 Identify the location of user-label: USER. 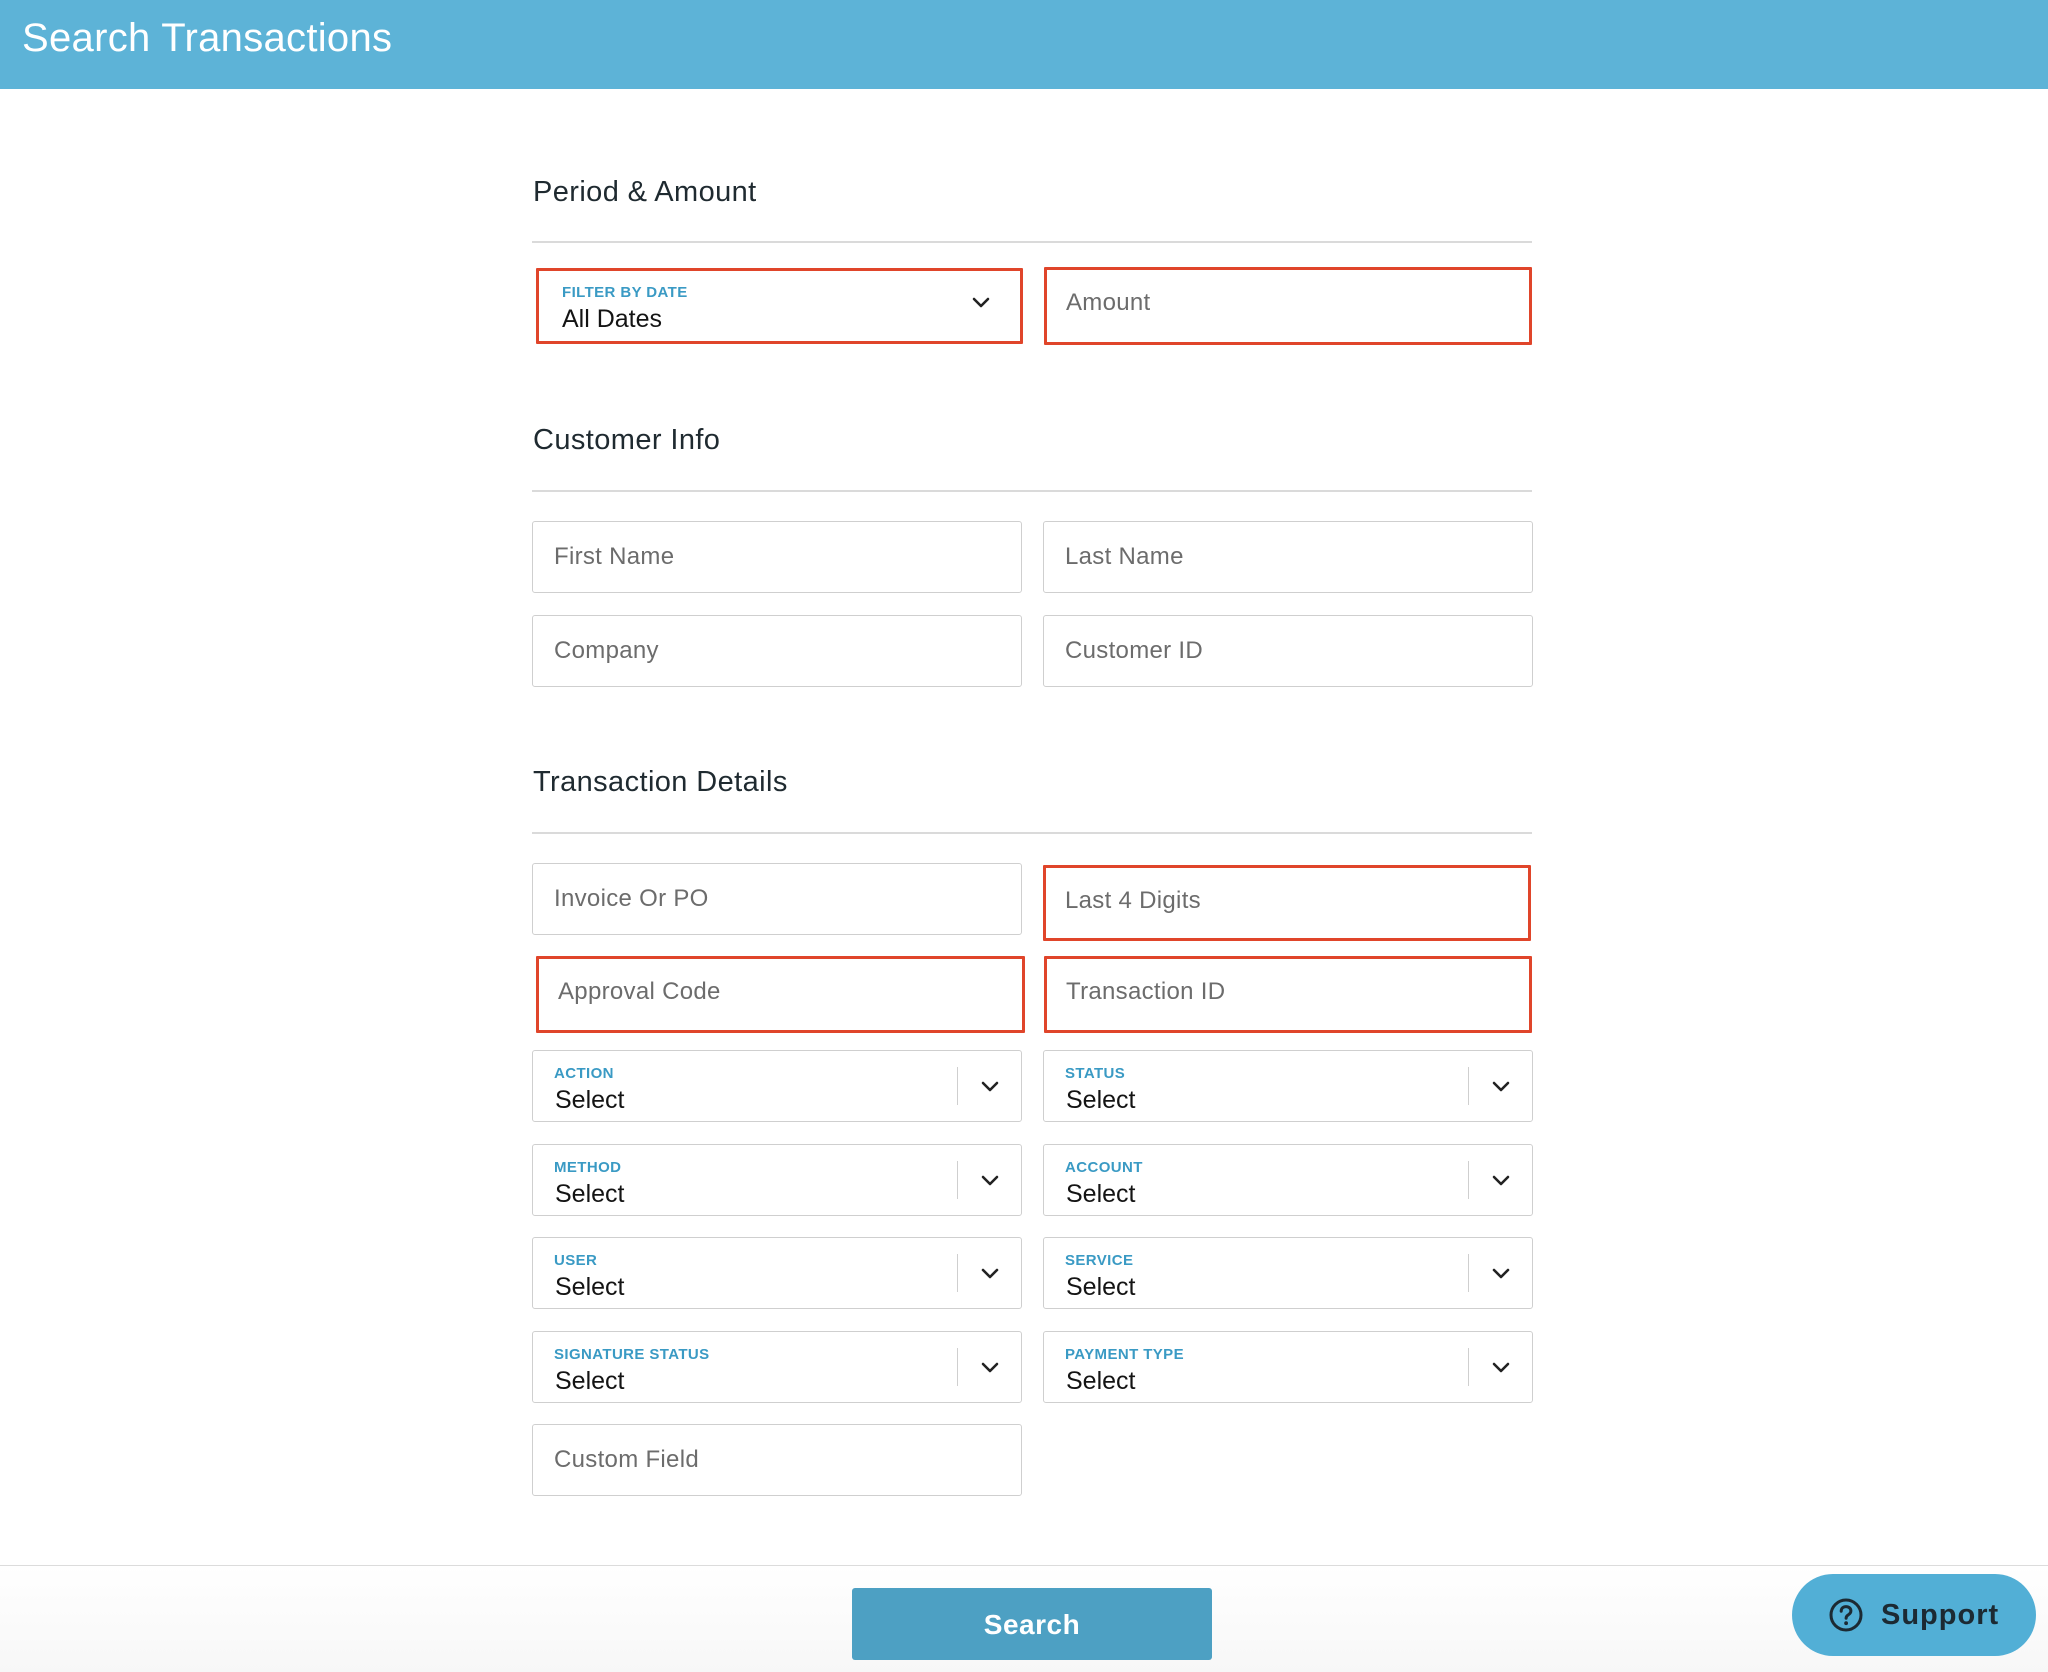
(576, 1260).